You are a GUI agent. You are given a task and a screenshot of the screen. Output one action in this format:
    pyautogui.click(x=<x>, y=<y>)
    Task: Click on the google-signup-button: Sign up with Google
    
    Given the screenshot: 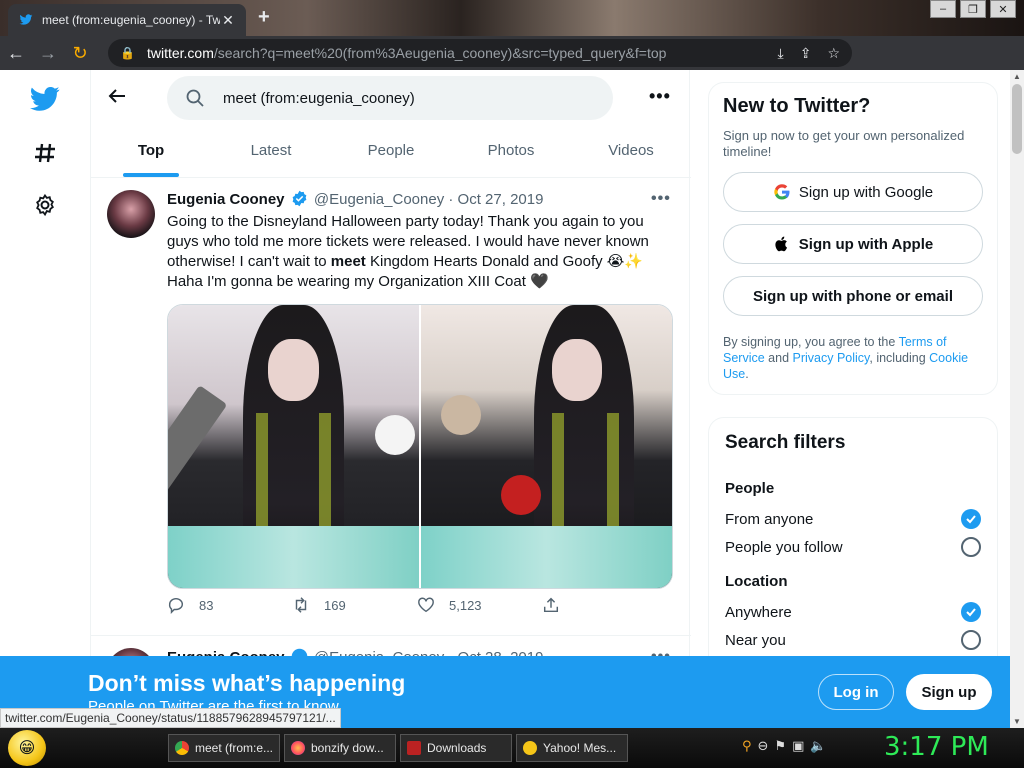 What is the action you would take?
    pyautogui.click(x=853, y=192)
    